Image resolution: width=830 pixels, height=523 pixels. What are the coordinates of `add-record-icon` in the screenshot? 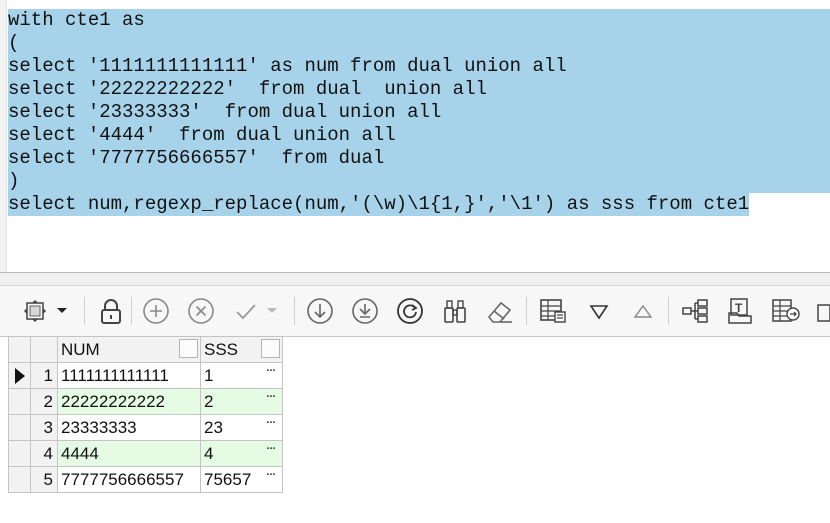 It's located at (156, 311).